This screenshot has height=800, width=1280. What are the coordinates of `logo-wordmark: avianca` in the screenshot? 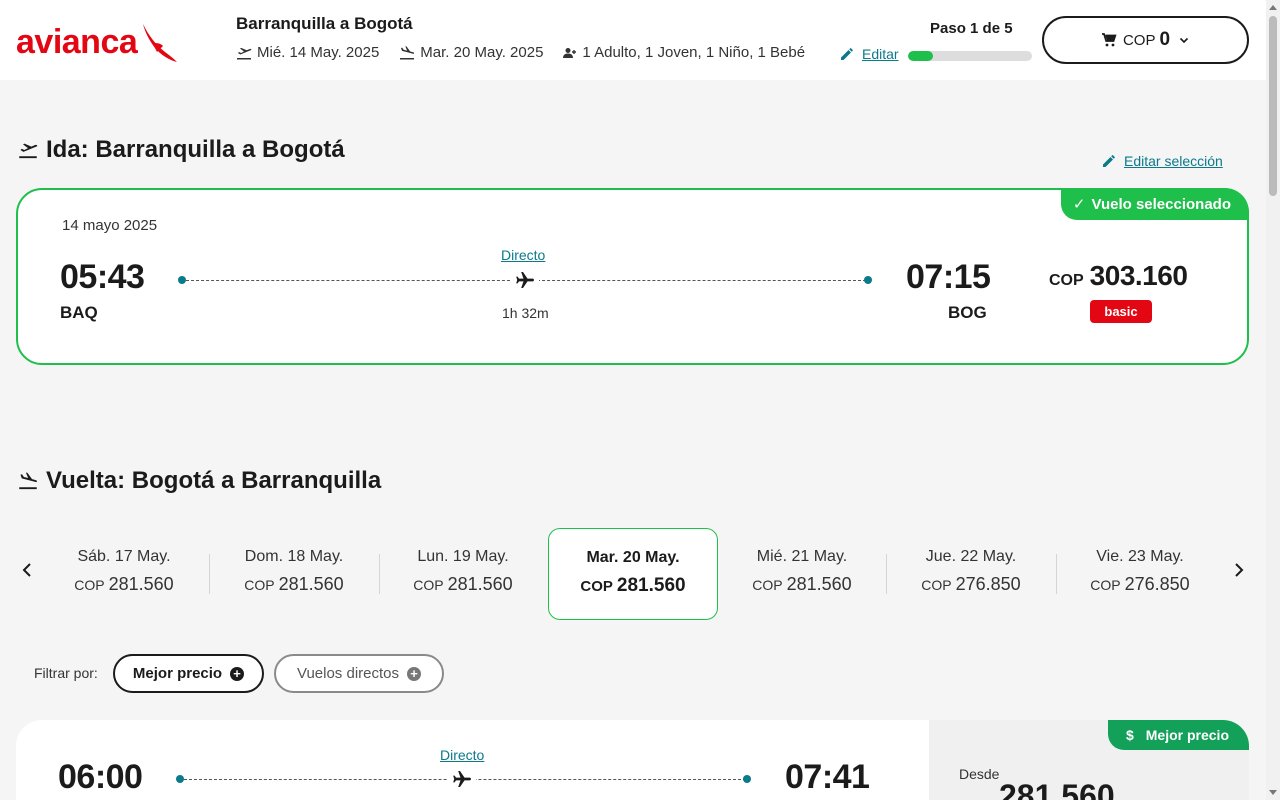 It's located at (77, 42).